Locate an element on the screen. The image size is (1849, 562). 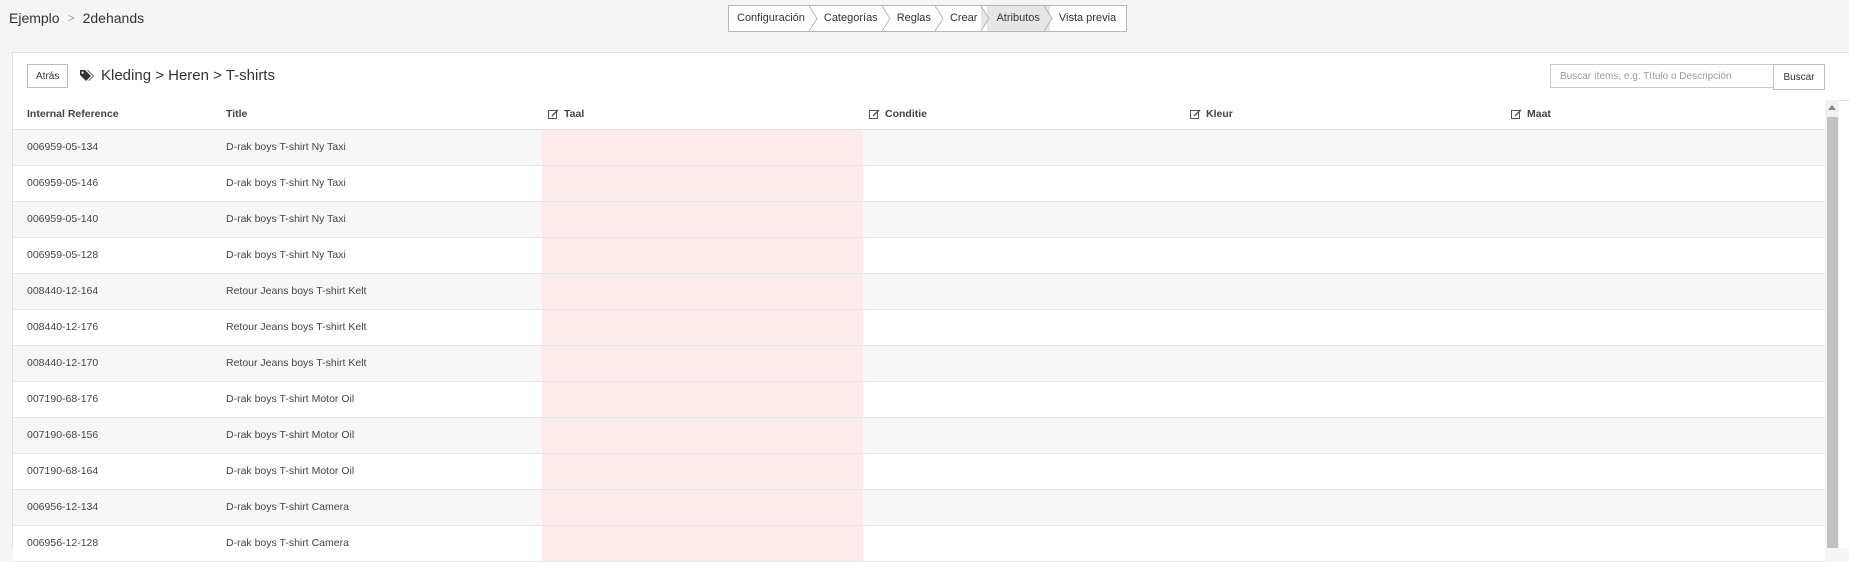
column-header-internal-reference: Internal Reference is located at coordinates (73, 114).